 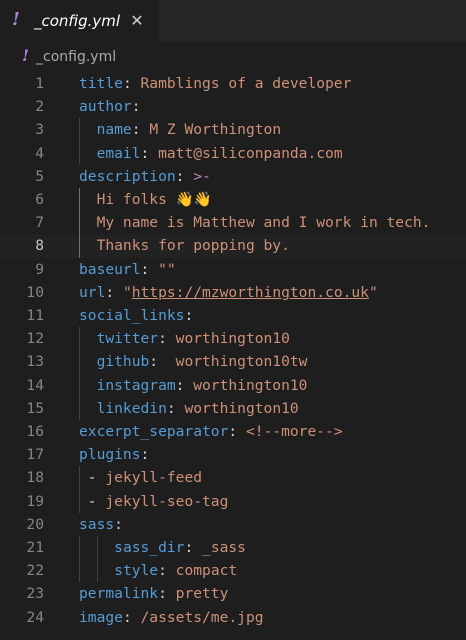 I want to click on line-content: Thanks for popping by., so click(x=184, y=245).